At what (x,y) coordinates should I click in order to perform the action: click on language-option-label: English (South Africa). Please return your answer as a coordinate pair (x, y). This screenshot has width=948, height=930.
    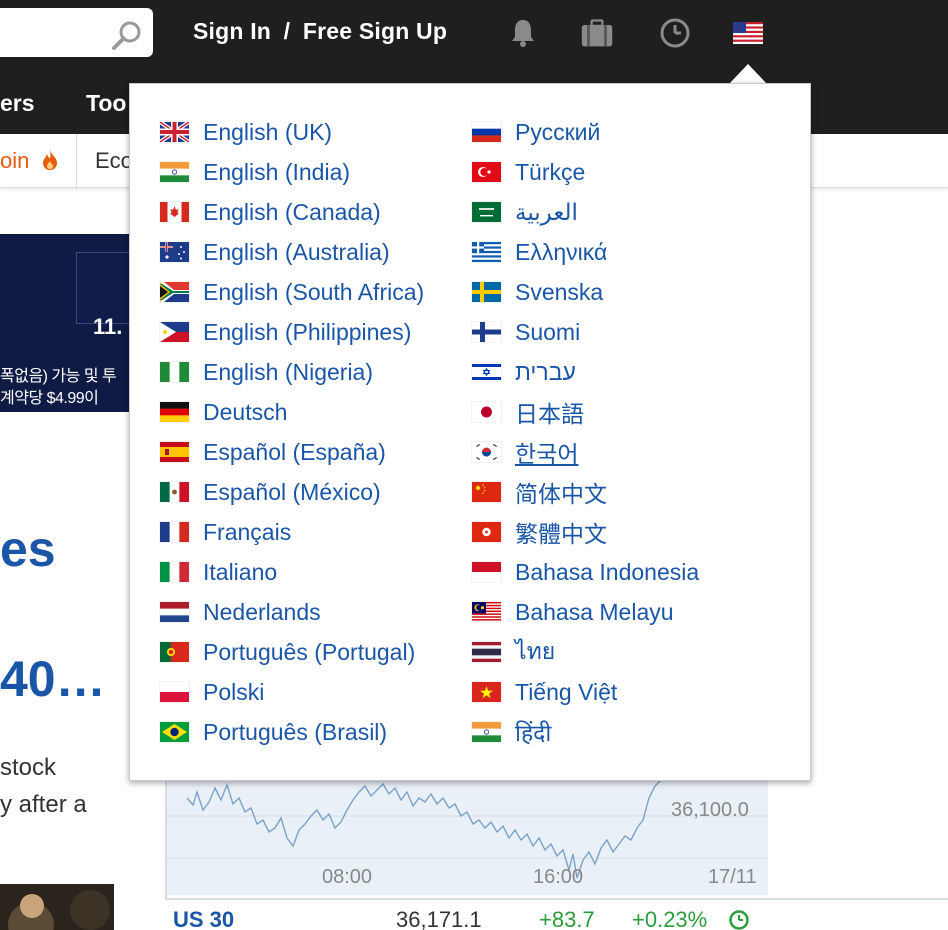
    Looking at the image, I should click on (314, 291).